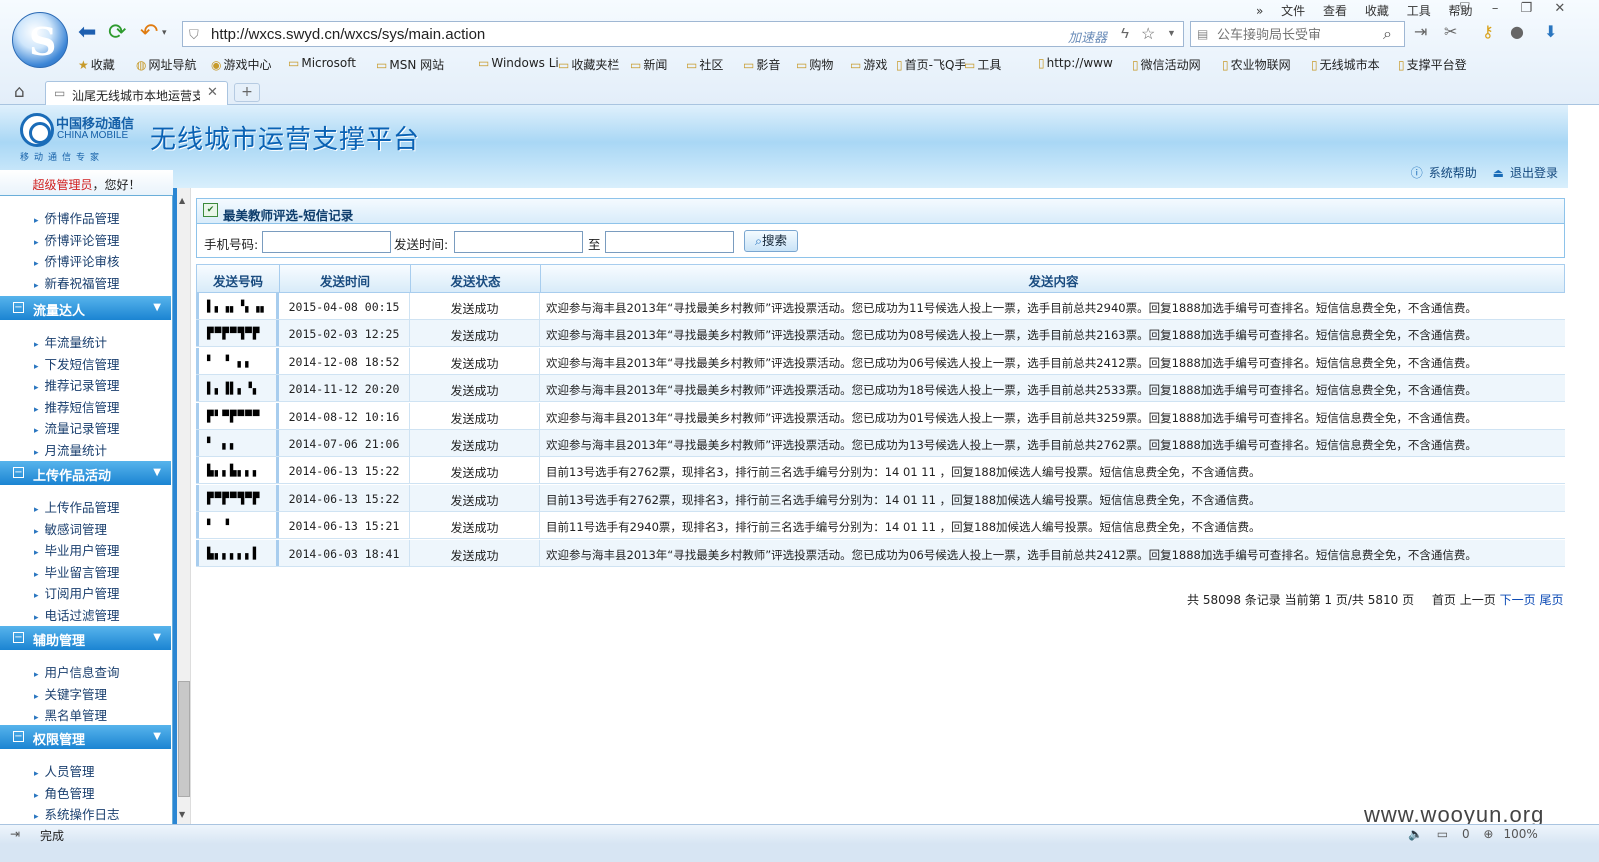 The height and width of the screenshot is (862, 1599). I want to click on key-icon: ⚷, so click(1488, 31).